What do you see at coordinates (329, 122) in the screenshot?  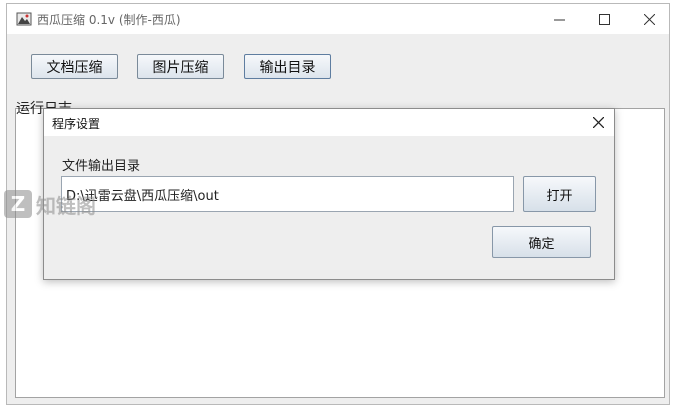 I see `dialog-title-bar: 程序设置` at bounding box center [329, 122].